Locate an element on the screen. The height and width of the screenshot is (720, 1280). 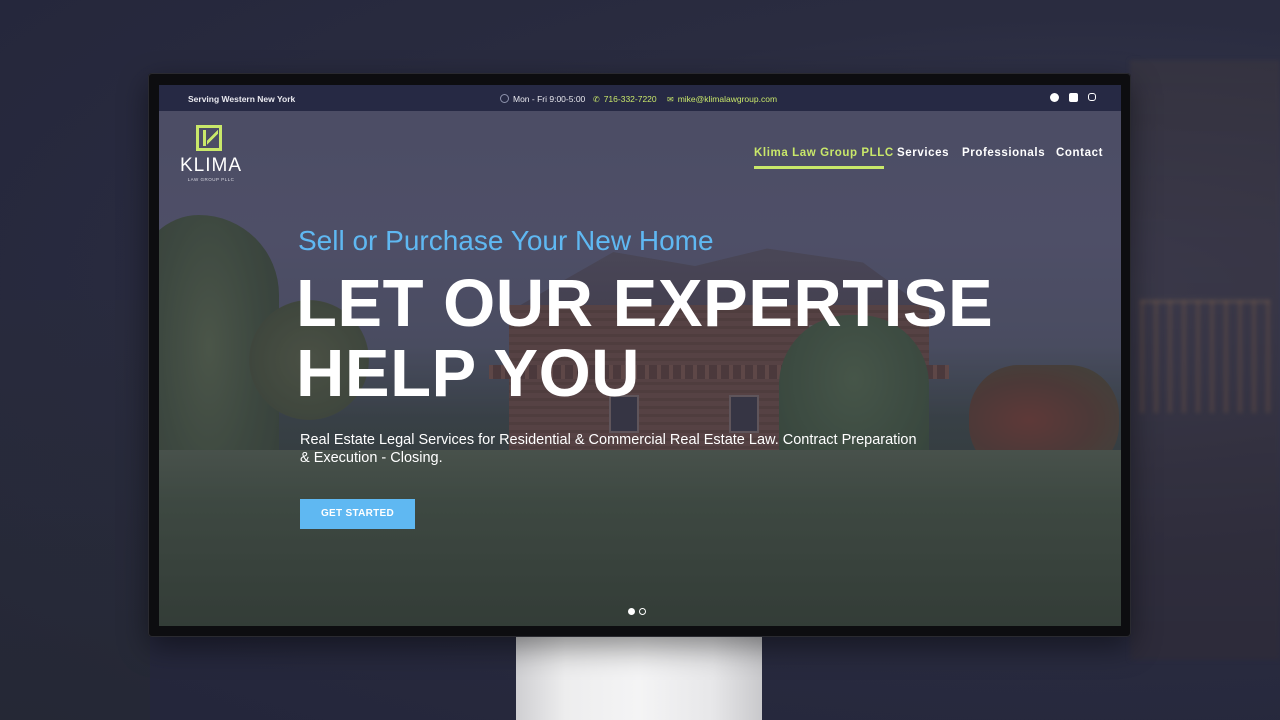
hero-kicker: Sell or Purchase Your New Home is located at coordinates (506, 240).